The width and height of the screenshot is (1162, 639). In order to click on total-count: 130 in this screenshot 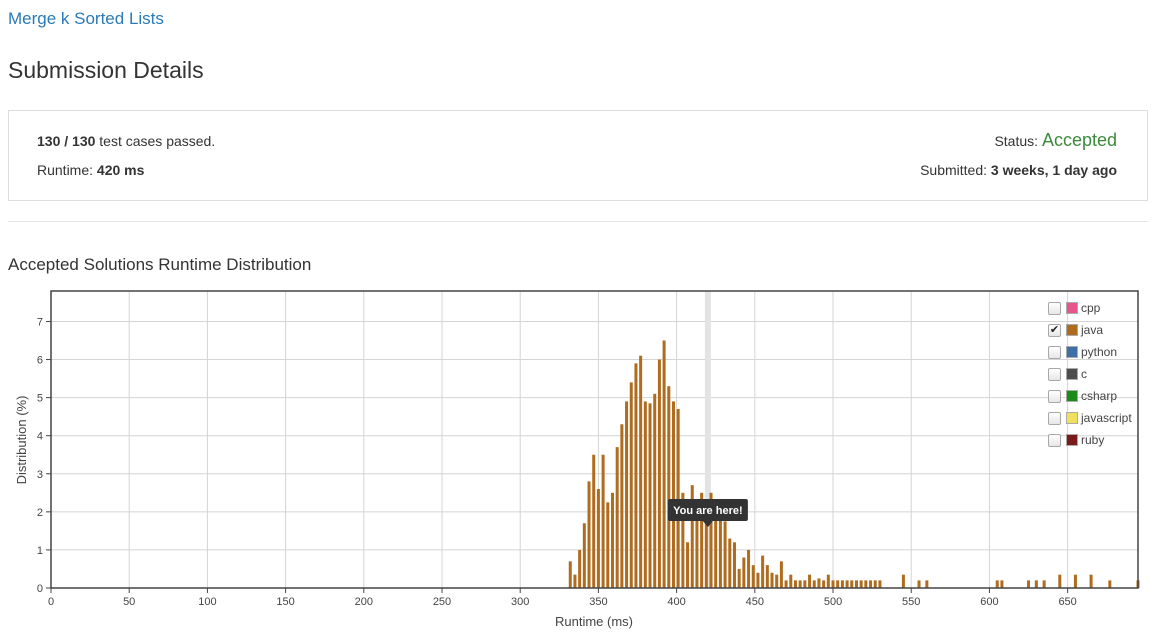, I will do `click(84, 141)`.